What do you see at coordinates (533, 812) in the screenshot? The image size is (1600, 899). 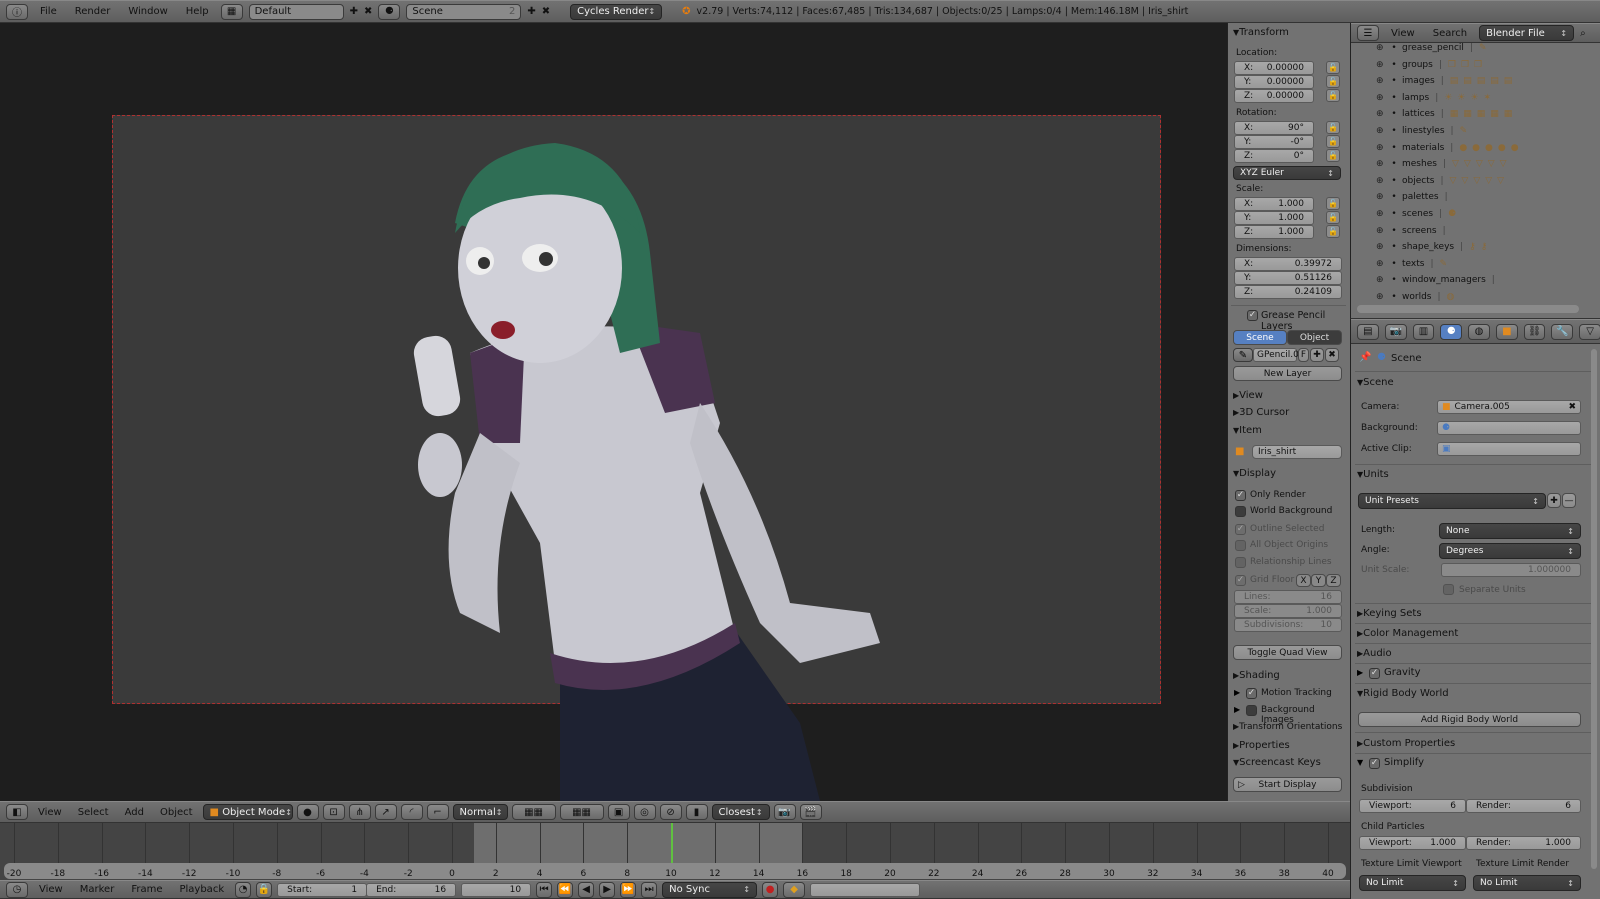 I see `layers-grid-icon: ▦▦` at bounding box center [533, 812].